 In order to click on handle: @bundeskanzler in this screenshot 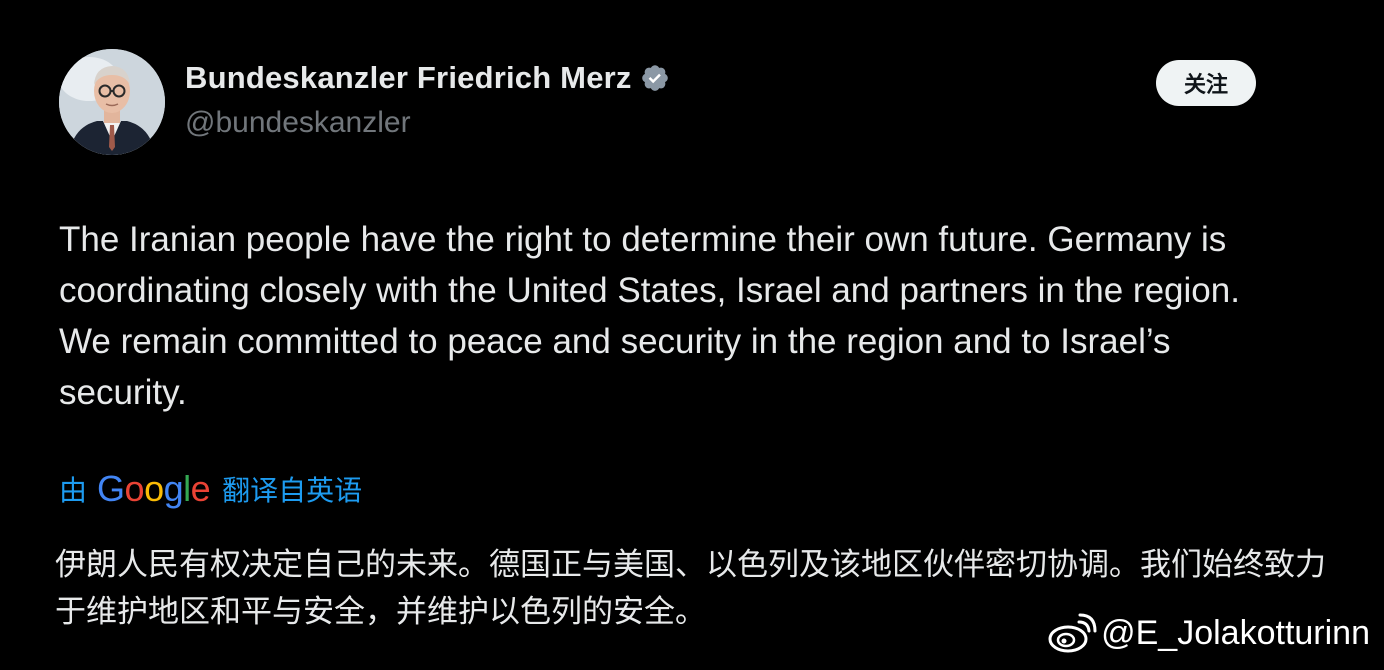, I will do `click(298, 123)`.